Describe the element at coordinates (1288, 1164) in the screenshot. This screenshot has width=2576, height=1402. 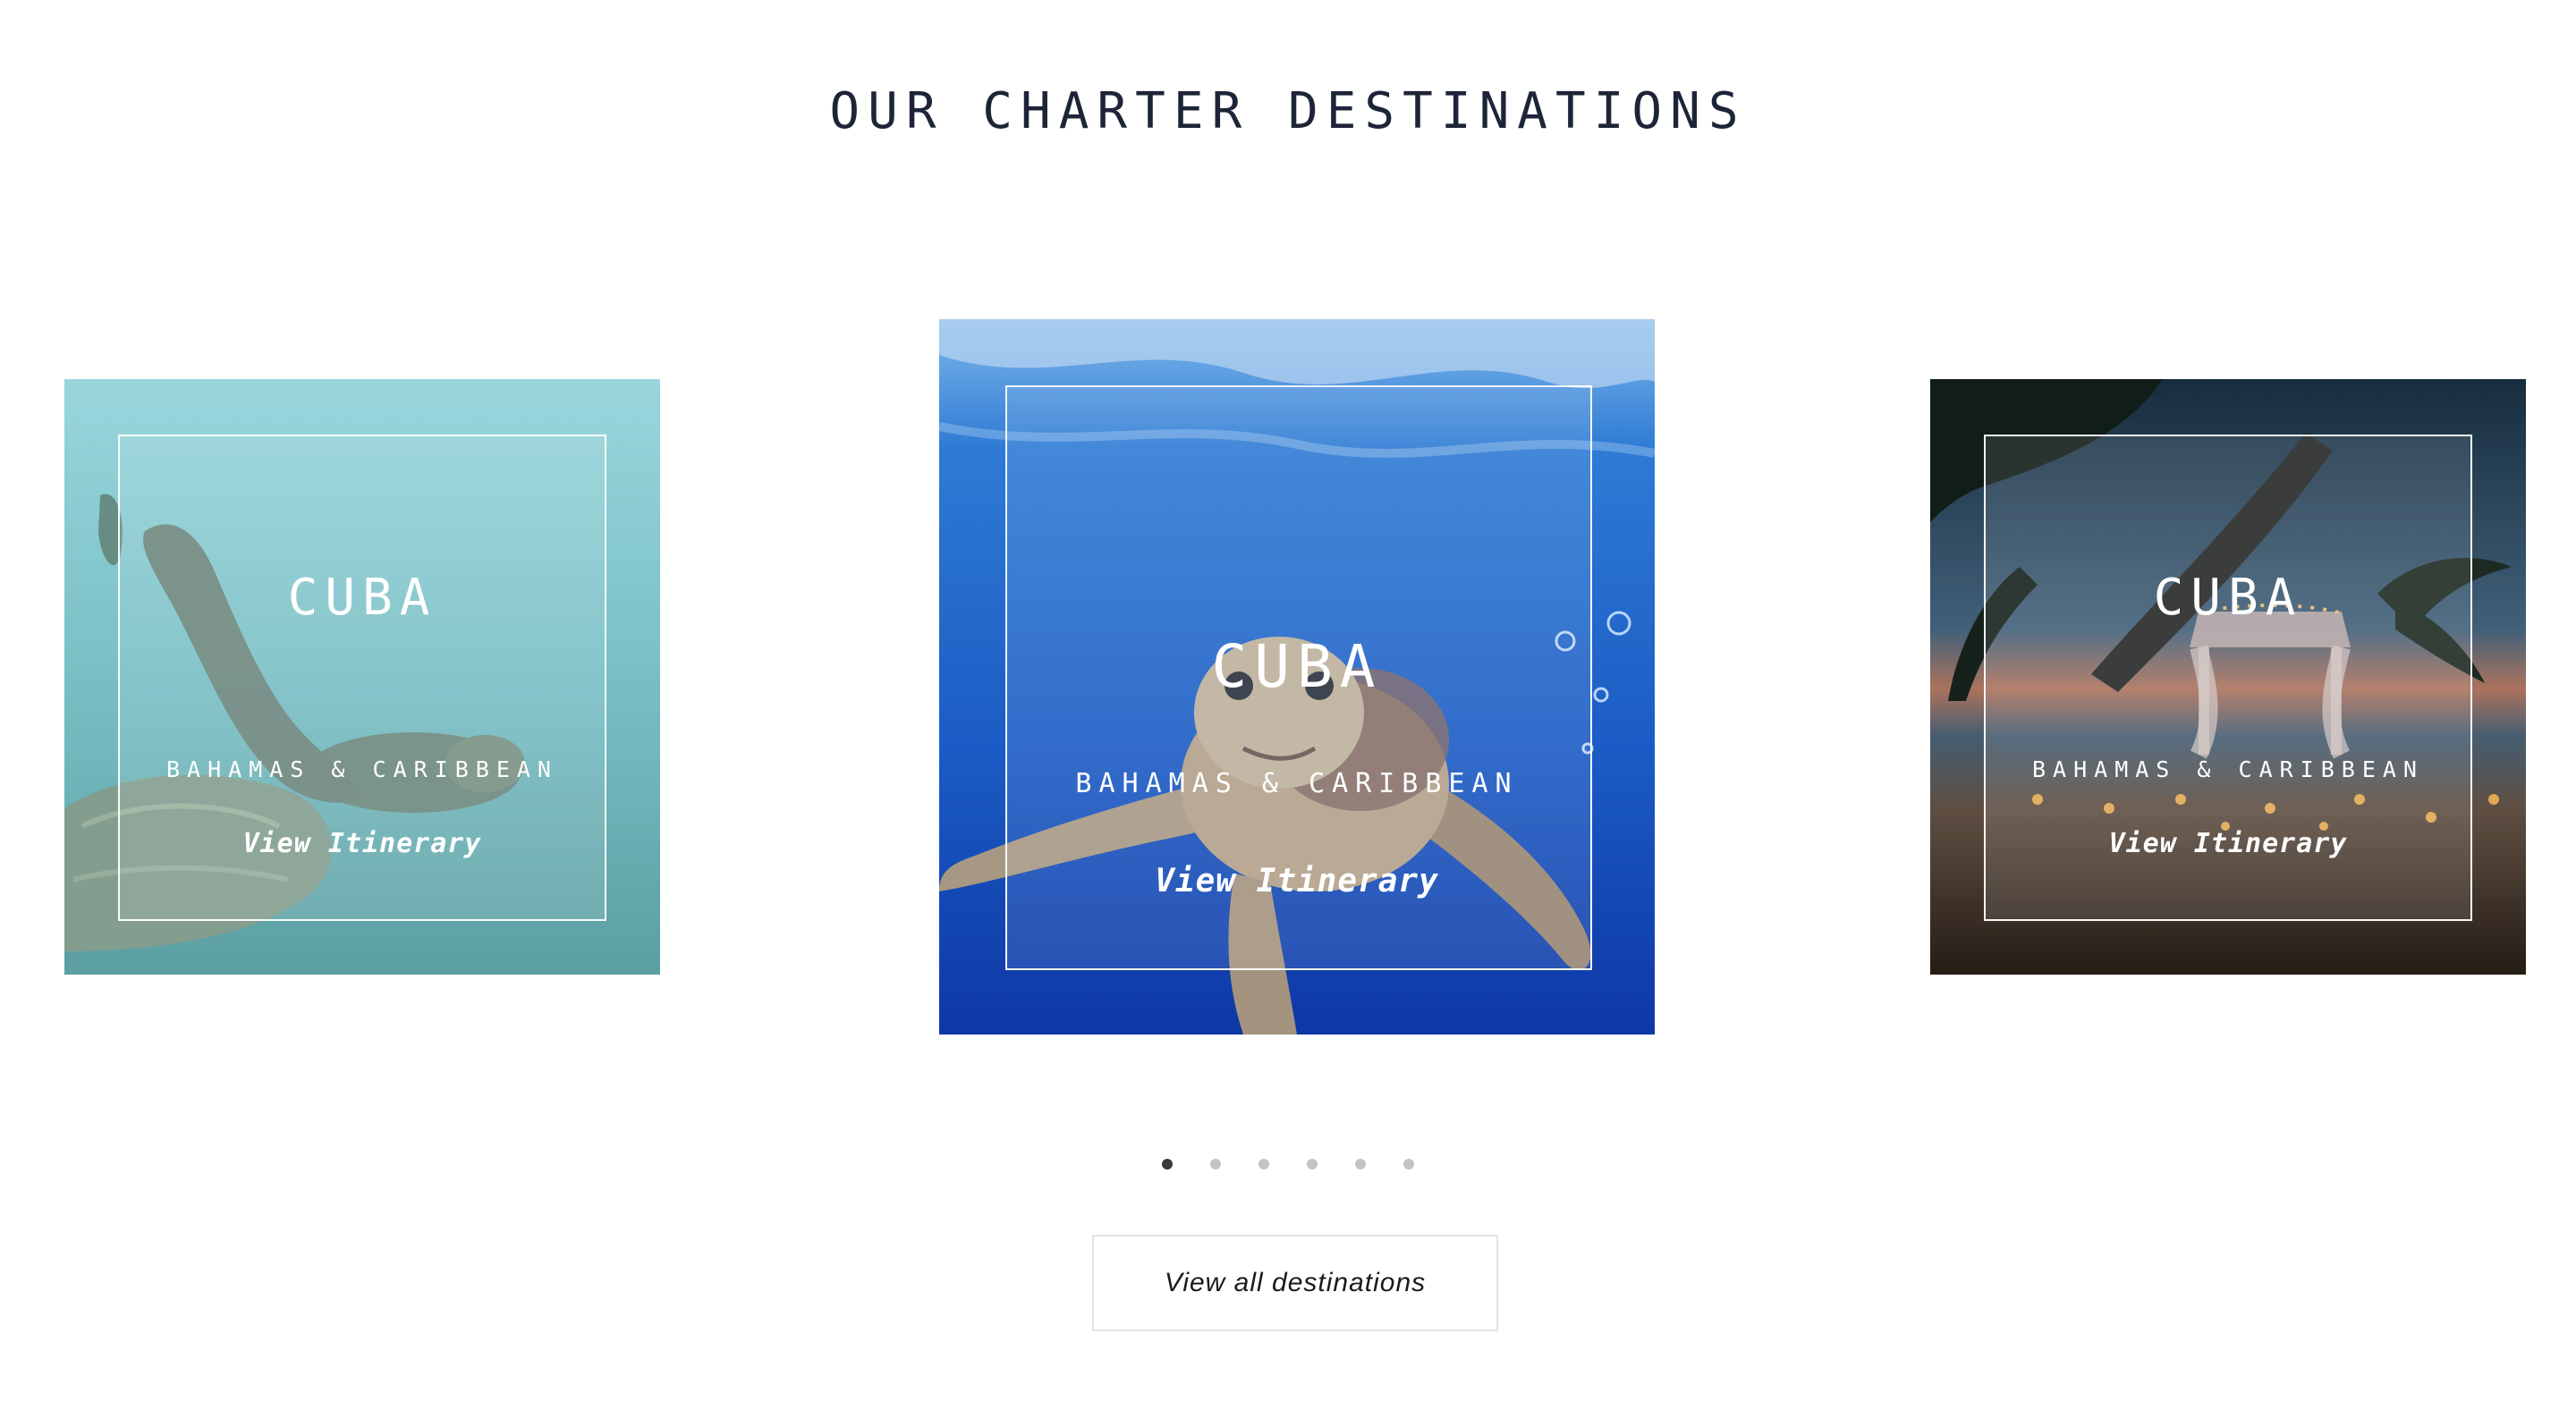
I see `carousel-pagination` at that location.